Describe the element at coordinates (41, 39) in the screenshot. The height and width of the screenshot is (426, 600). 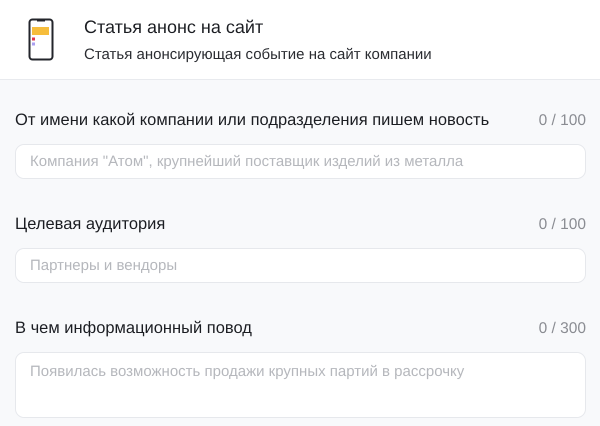
I see `phone-icon` at that location.